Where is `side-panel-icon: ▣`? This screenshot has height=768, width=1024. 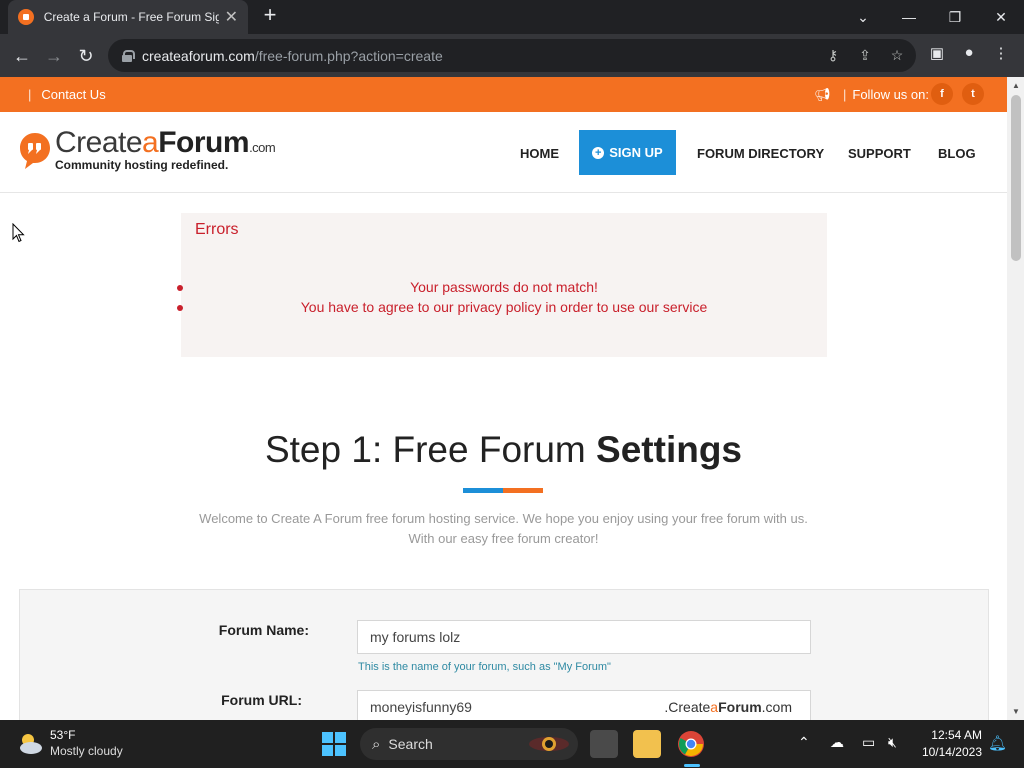
side-panel-icon: ▣ is located at coordinates (937, 55).